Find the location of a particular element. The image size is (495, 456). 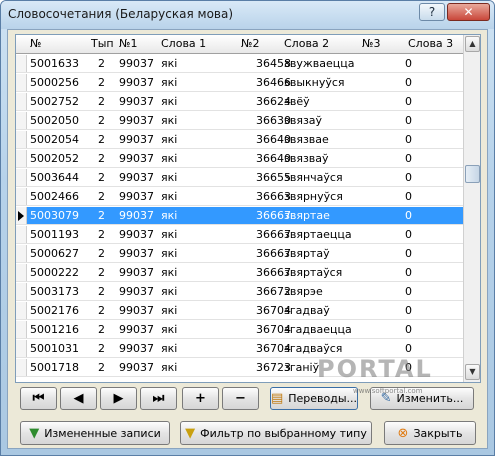

col-header-words3: Слова 3 is located at coordinates (430, 43).